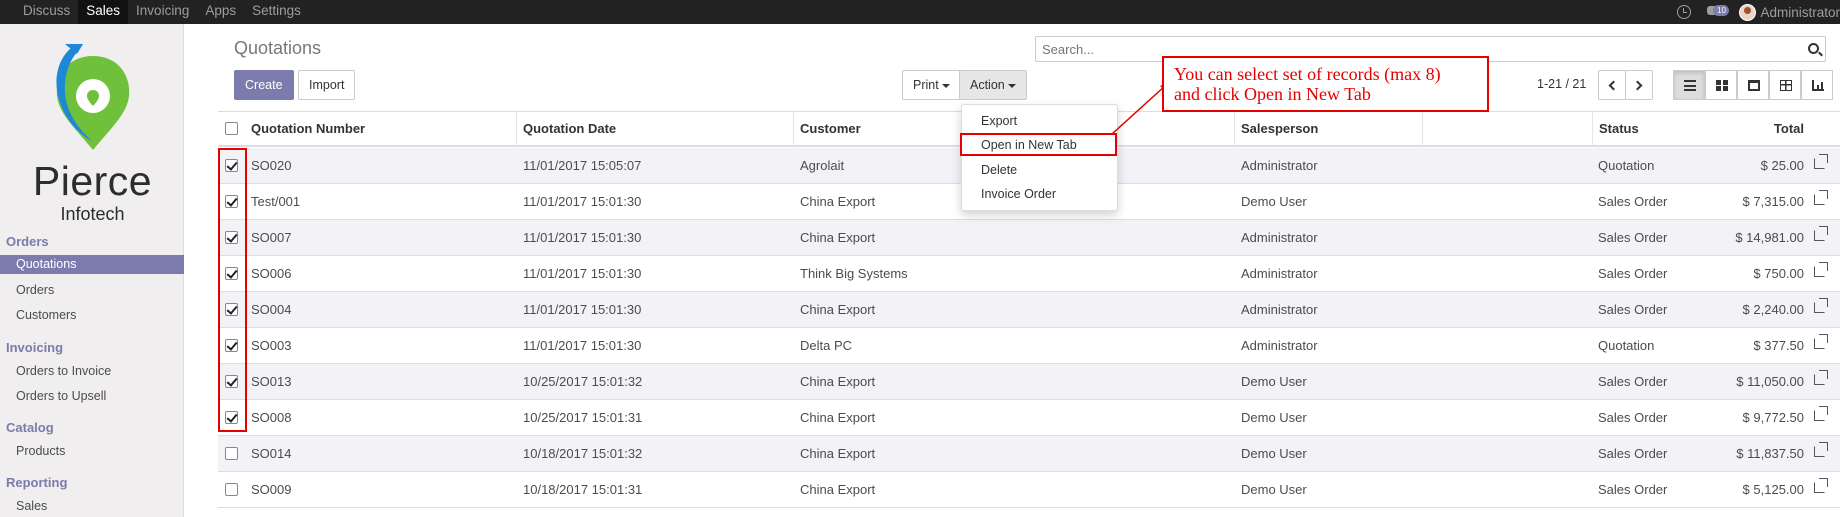 The image size is (1840, 517). Describe the element at coordinates (37, 482) in the screenshot. I see `section-reporting: Reporting` at that location.